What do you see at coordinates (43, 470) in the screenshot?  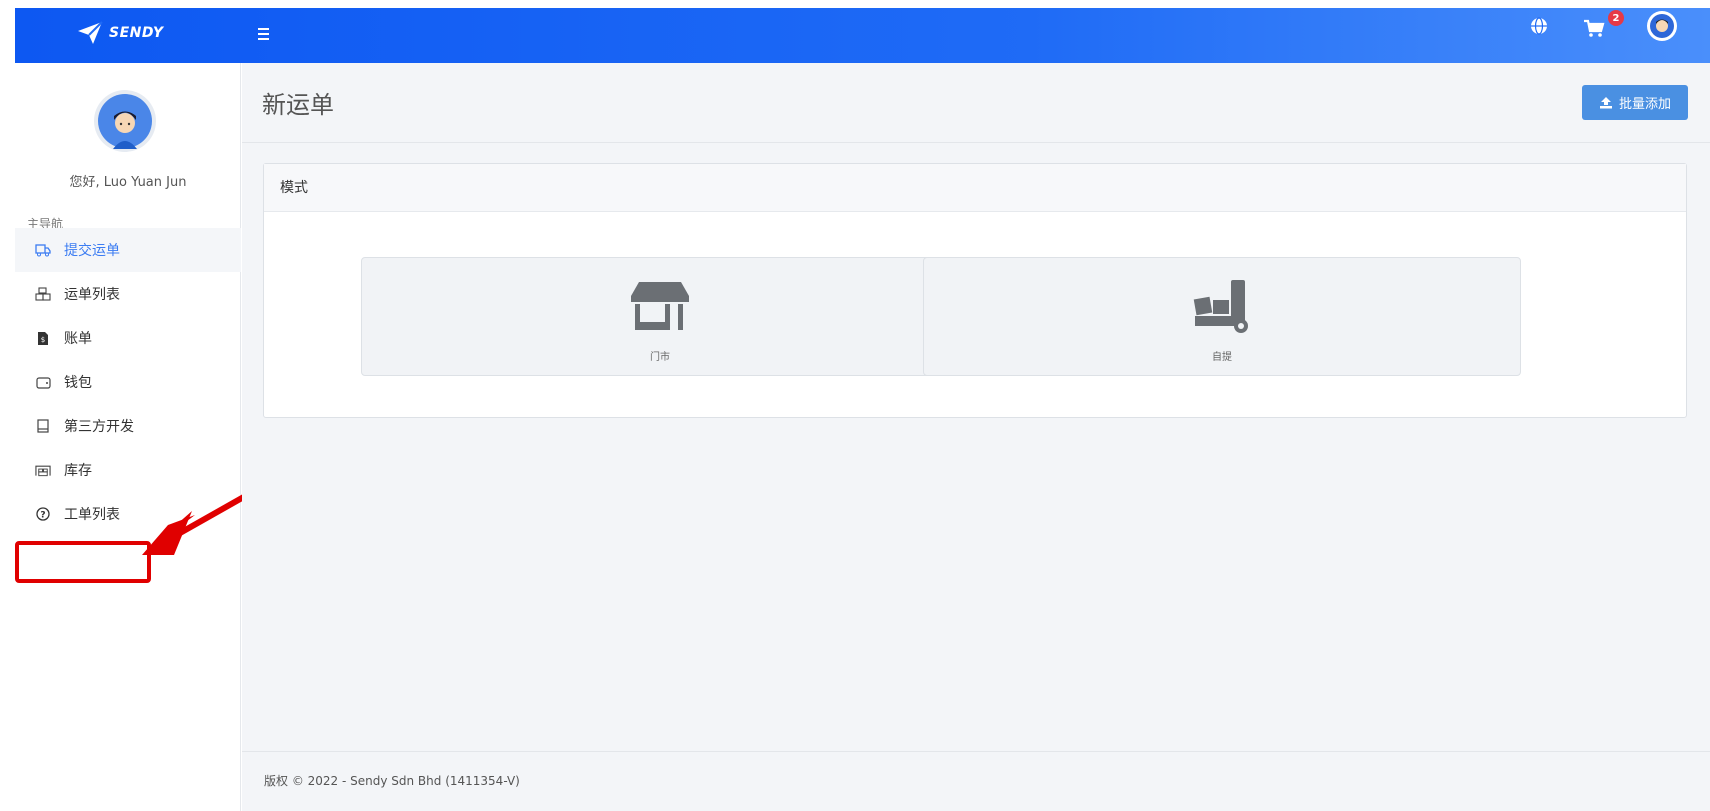 I see `warehouse-icon` at bounding box center [43, 470].